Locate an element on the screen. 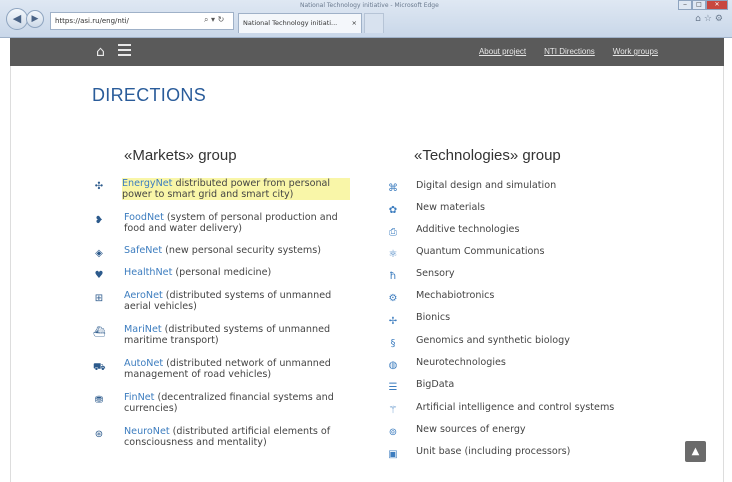  minimize-button: ‒ is located at coordinates (685, 5).